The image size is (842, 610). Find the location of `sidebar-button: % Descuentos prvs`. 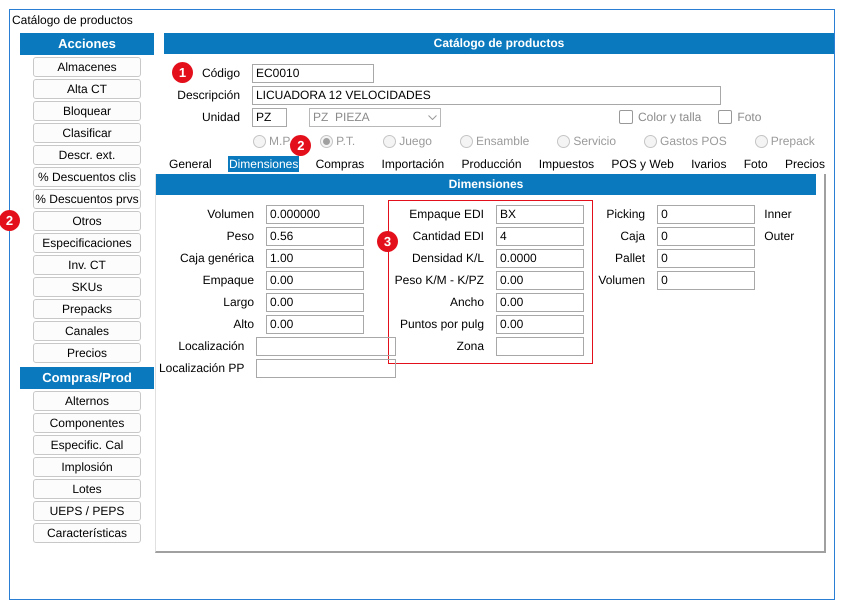

sidebar-button: % Descuentos prvs is located at coordinates (87, 199).